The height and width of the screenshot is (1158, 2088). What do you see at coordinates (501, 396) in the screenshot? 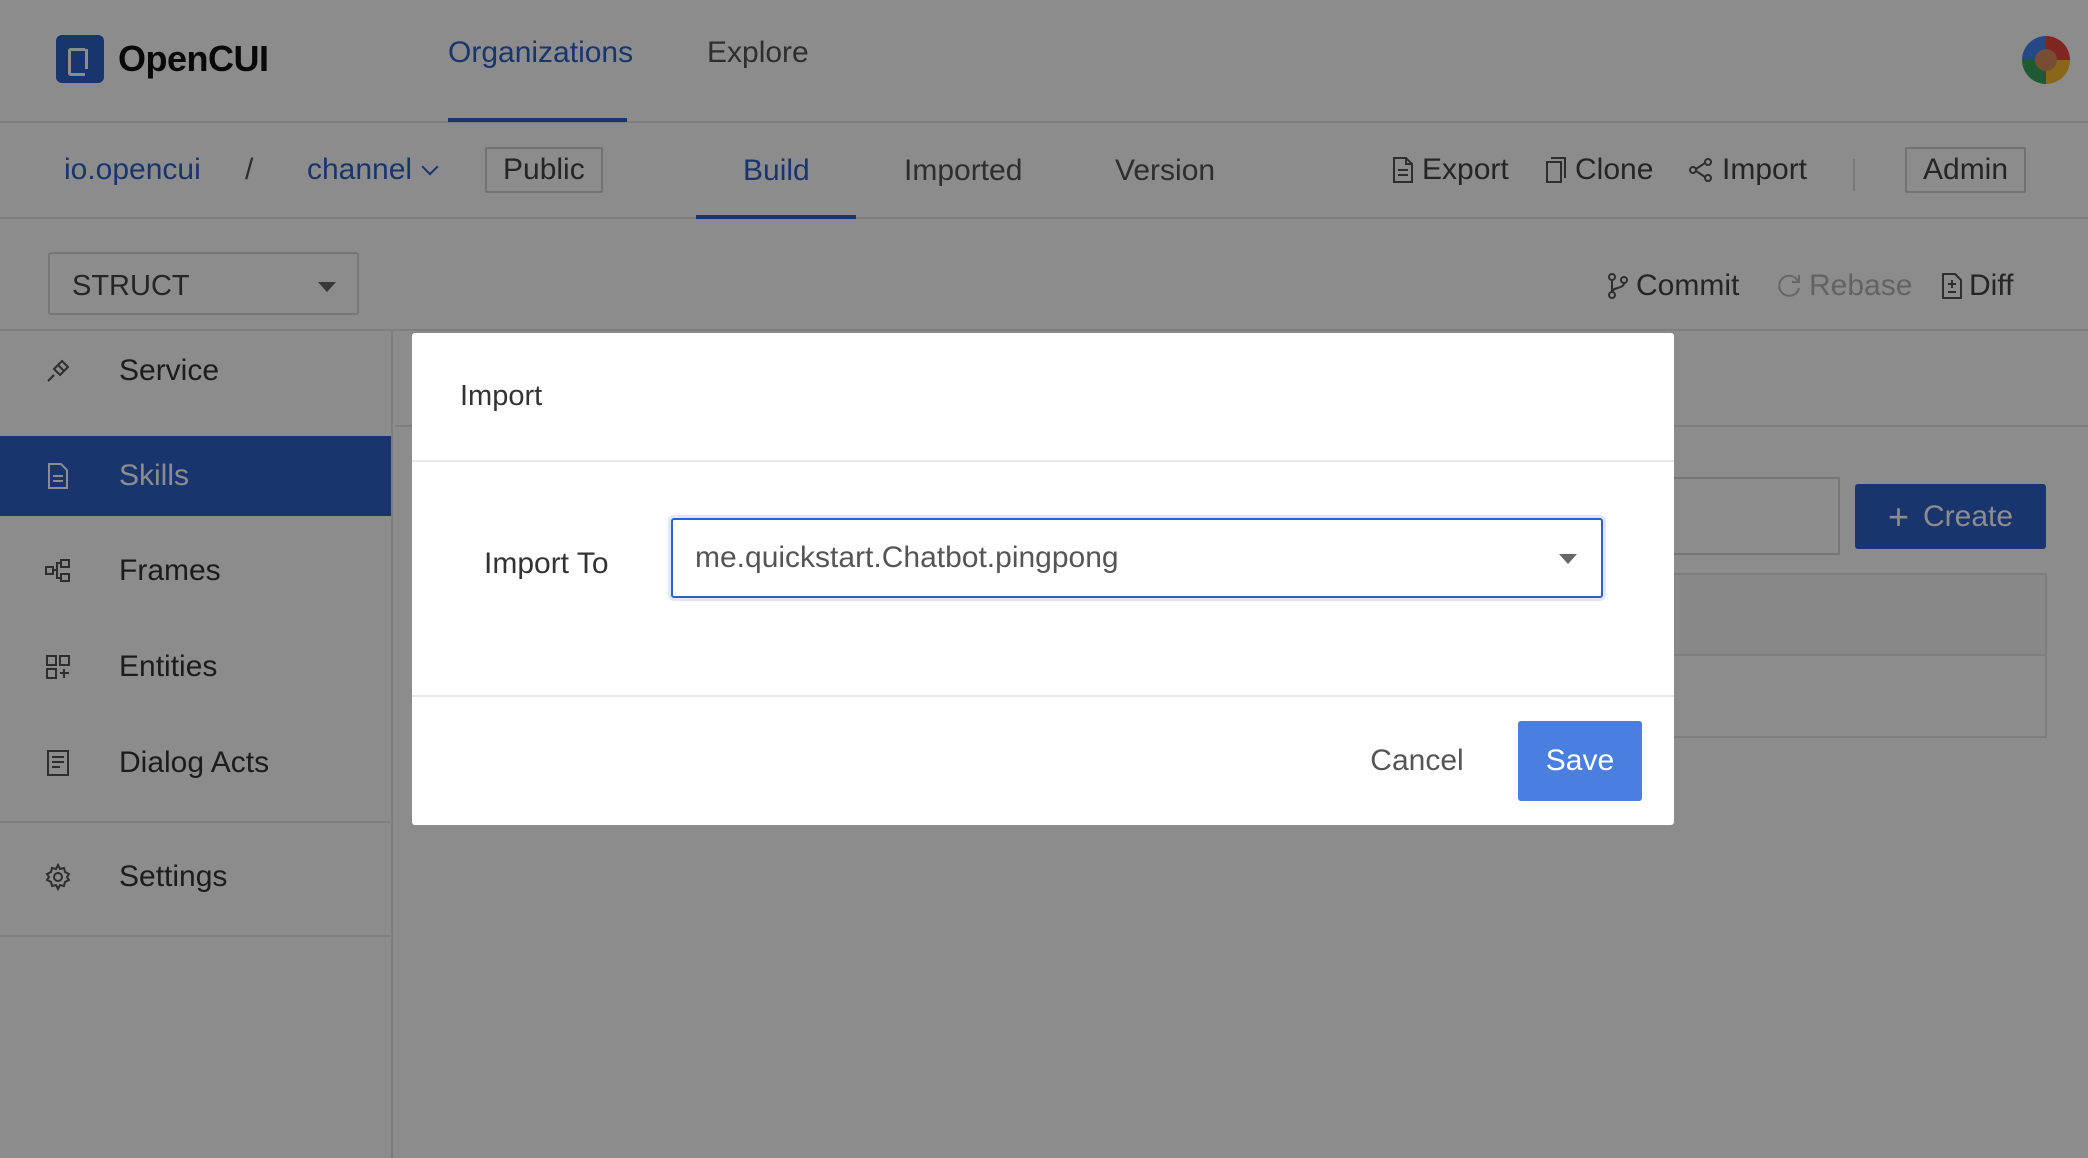
I see `dialog-title: Import` at bounding box center [501, 396].